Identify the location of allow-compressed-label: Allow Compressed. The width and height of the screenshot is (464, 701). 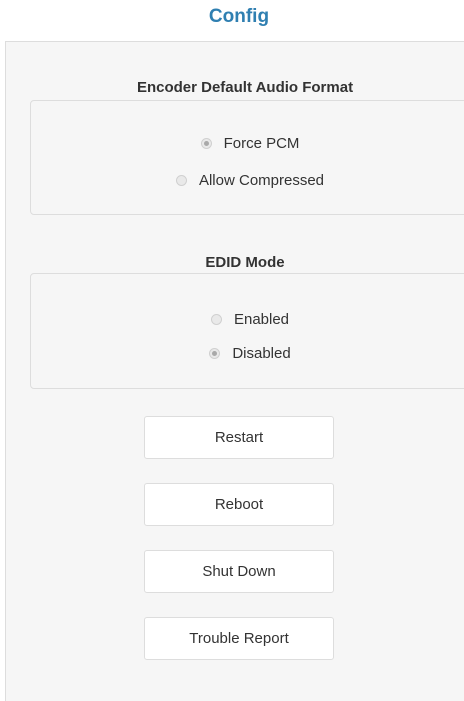
(261, 180).